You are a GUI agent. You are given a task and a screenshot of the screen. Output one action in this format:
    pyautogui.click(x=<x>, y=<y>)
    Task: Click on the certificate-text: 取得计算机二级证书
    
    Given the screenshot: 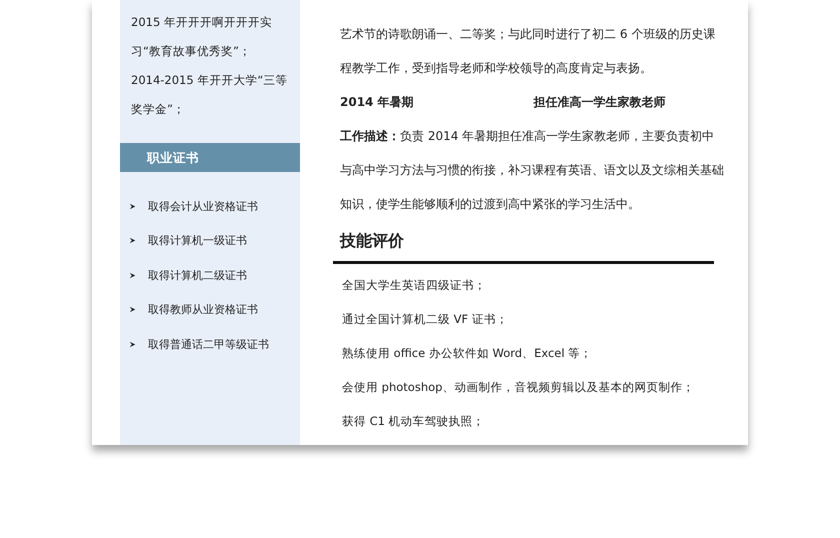 What is the action you would take?
    pyautogui.click(x=197, y=275)
    